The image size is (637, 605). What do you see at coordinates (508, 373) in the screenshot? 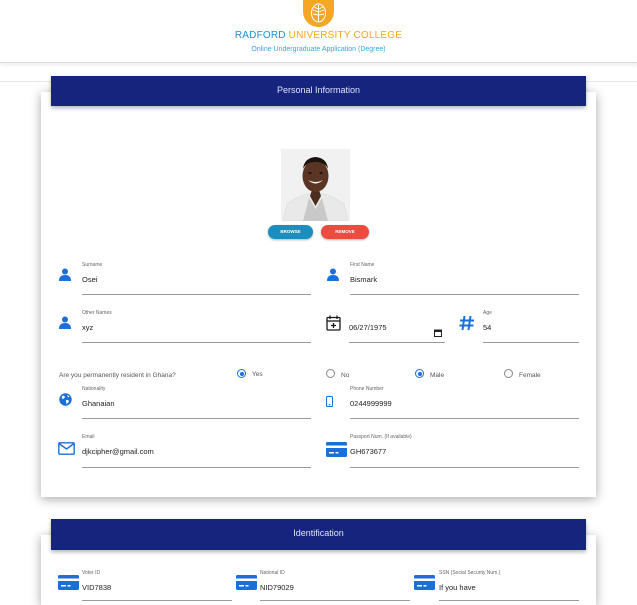
I see `gender-female-radio` at bounding box center [508, 373].